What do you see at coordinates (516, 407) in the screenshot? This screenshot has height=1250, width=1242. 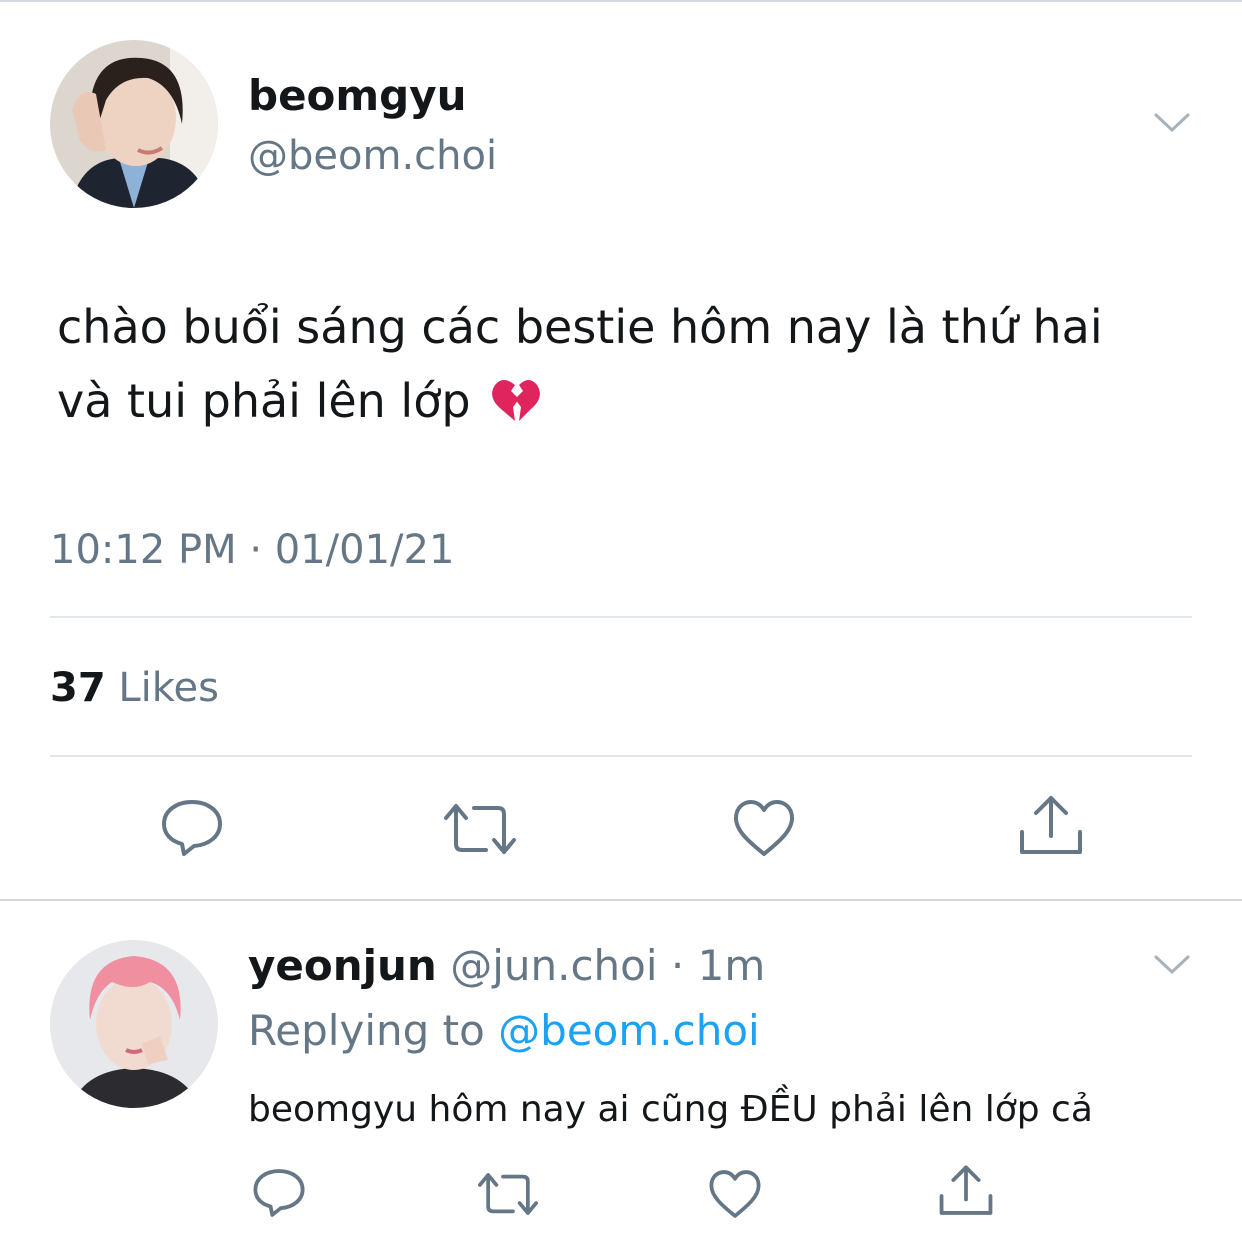 I see `broken-heart-emoji` at bounding box center [516, 407].